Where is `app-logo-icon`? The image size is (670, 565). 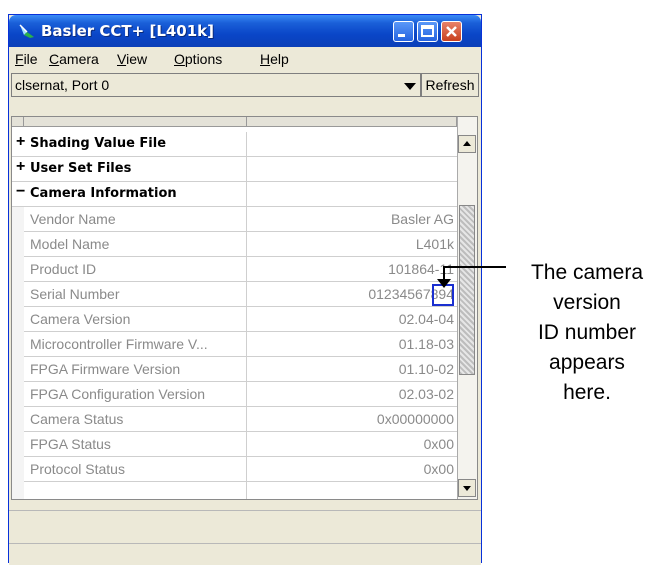 app-logo-icon is located at coordinates (26, 31).